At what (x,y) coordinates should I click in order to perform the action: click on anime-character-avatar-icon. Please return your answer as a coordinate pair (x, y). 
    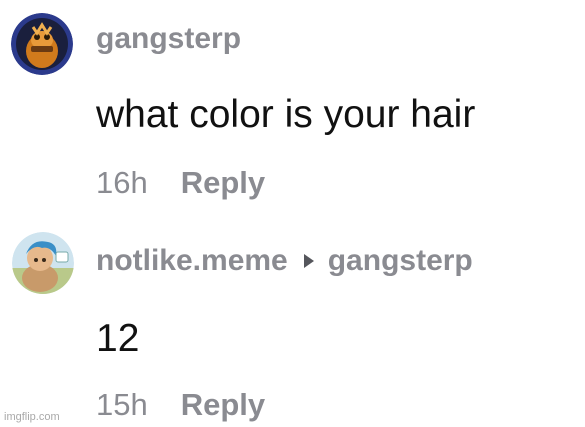
    Looking at the image, I should click on (43, 263).